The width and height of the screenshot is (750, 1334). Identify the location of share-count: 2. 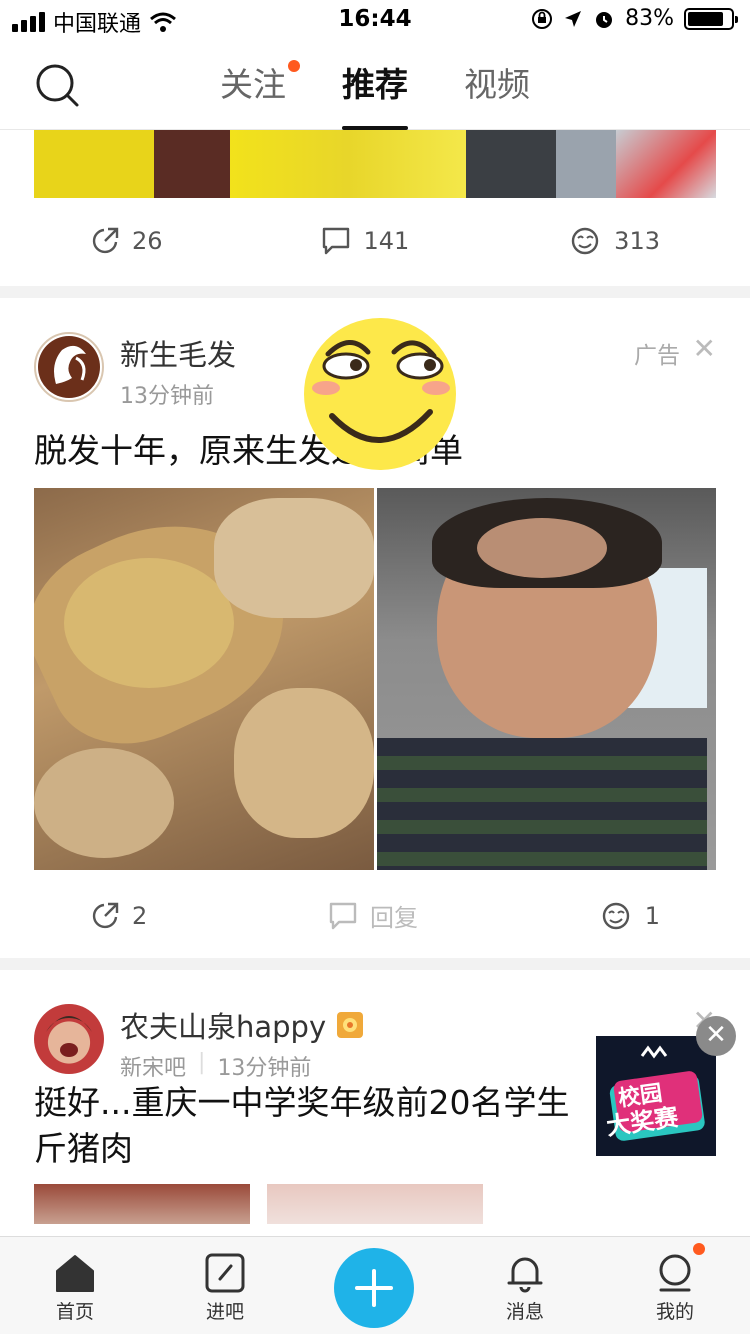
(140, 915).